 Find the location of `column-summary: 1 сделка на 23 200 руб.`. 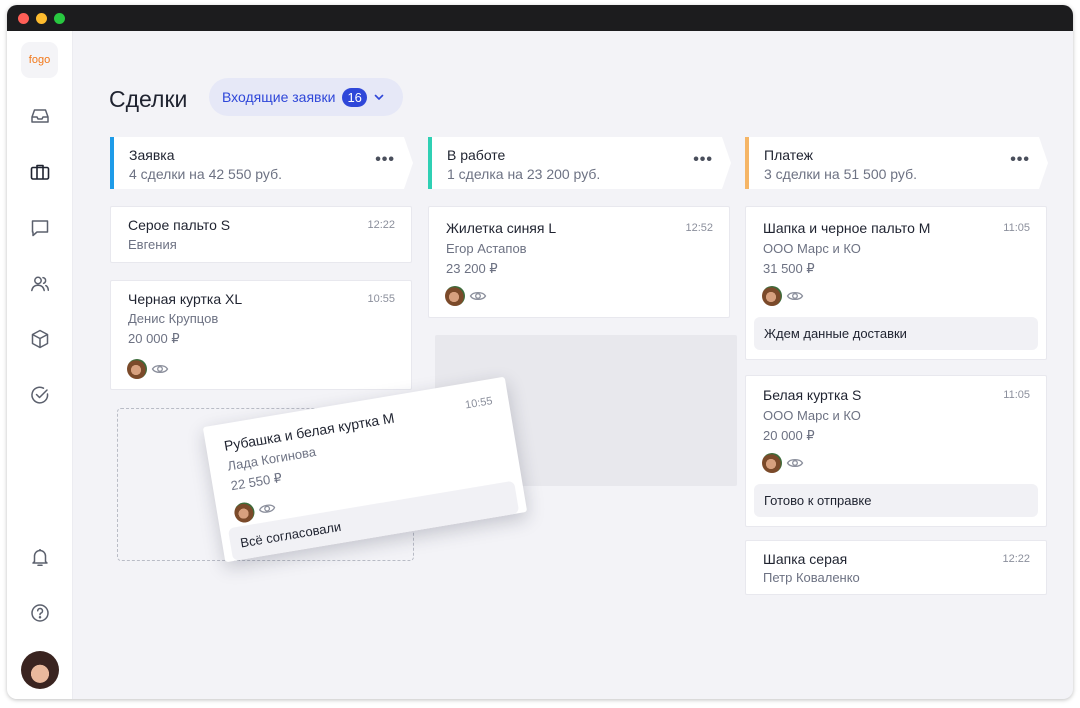

column-summary: 1 сделка на 23 200 руб. is located at coordinates (524, 174).